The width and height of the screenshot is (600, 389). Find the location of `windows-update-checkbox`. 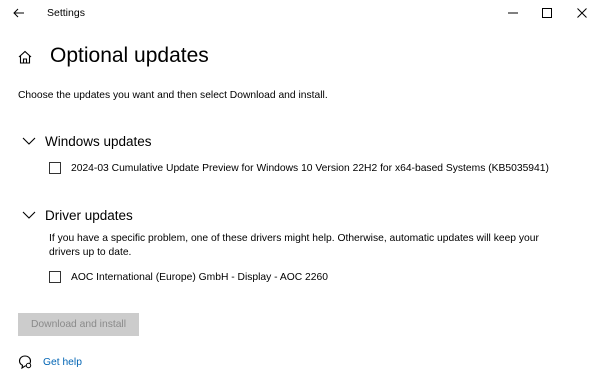

windows-update-checkbox is located at coordinates (55, 168).